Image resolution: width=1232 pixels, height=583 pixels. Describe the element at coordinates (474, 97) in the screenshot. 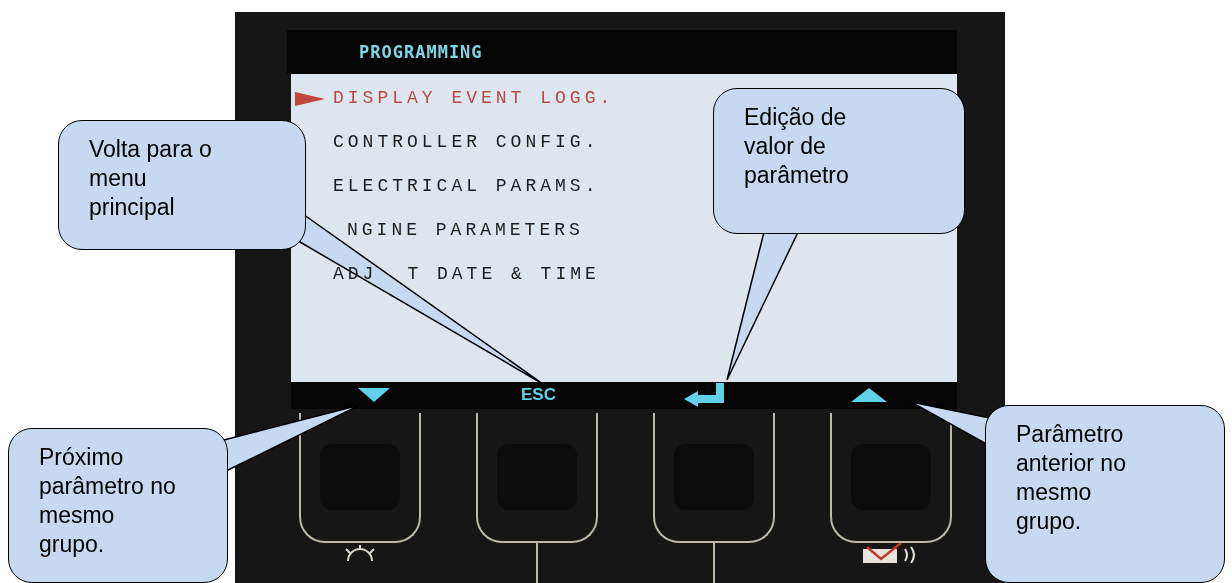

I see `menu-item: DISPLAY EVENT LOGG.` at that location.